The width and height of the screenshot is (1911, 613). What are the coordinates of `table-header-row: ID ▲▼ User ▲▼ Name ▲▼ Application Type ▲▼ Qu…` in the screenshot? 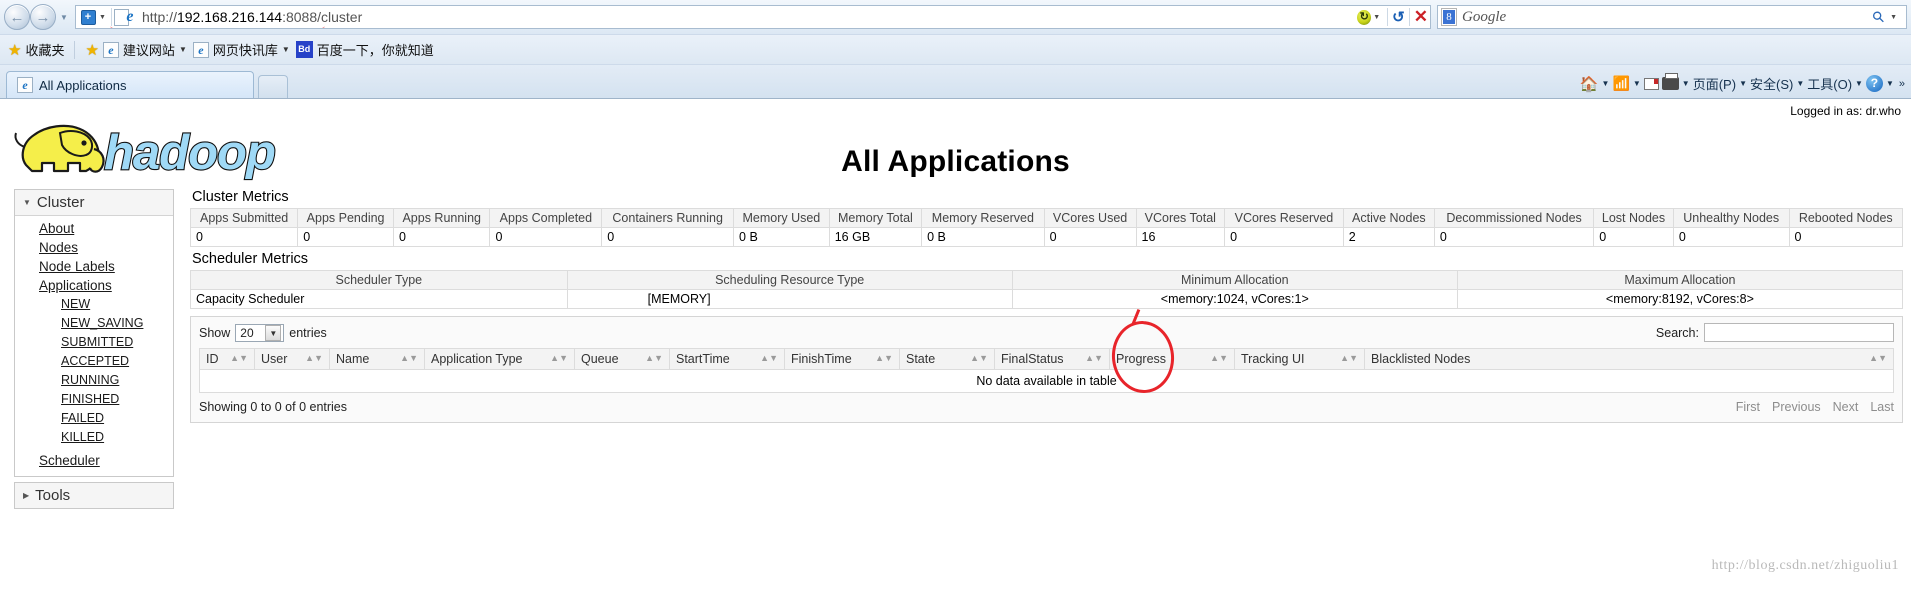 It's located at (1046, 359).